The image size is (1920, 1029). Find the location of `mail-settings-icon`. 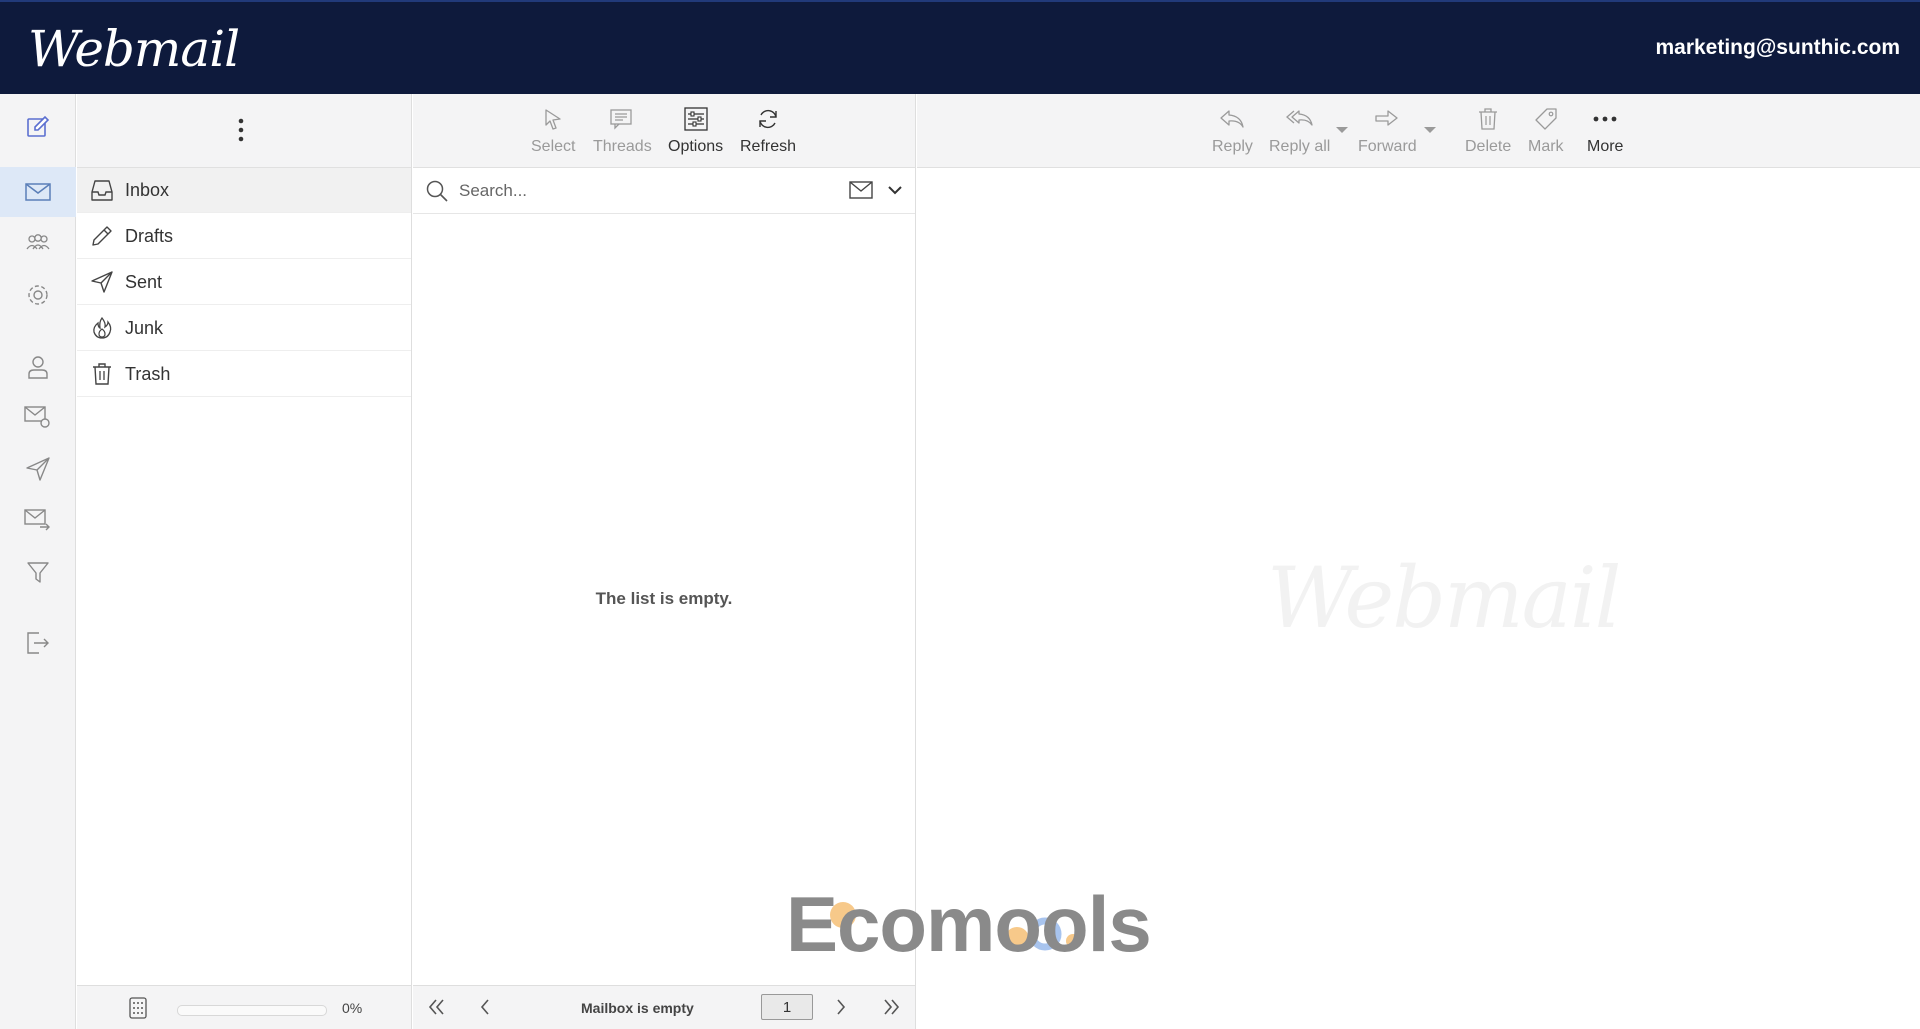

mail-settings-icon is located at coordinates (37, 417).